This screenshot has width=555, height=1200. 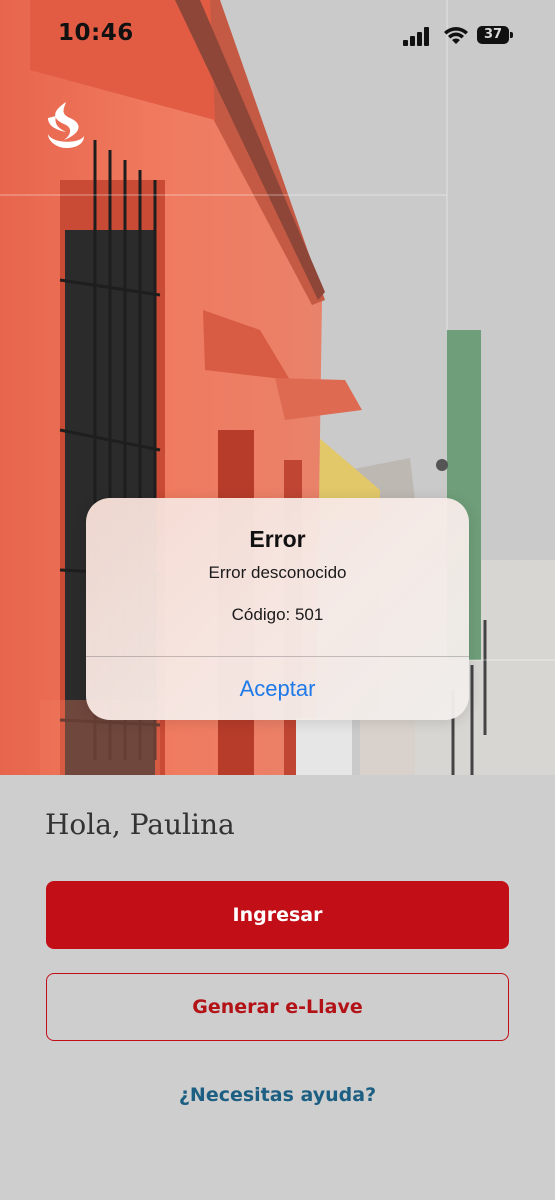 I want to click on greeting-text: Hola, Paulina, so click(x=140, y=824).